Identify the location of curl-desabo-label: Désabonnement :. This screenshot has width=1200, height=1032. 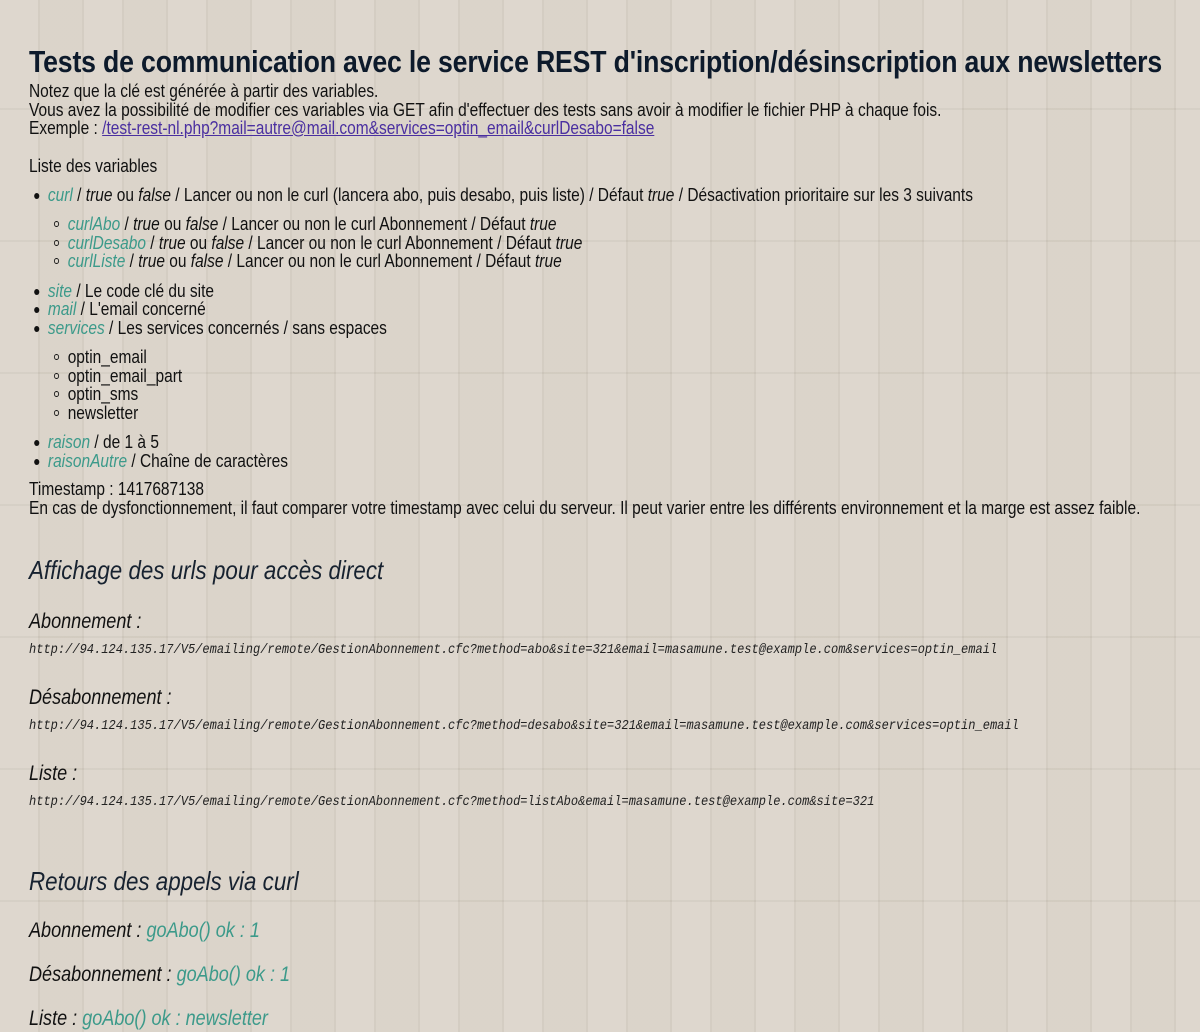
(103, 974).